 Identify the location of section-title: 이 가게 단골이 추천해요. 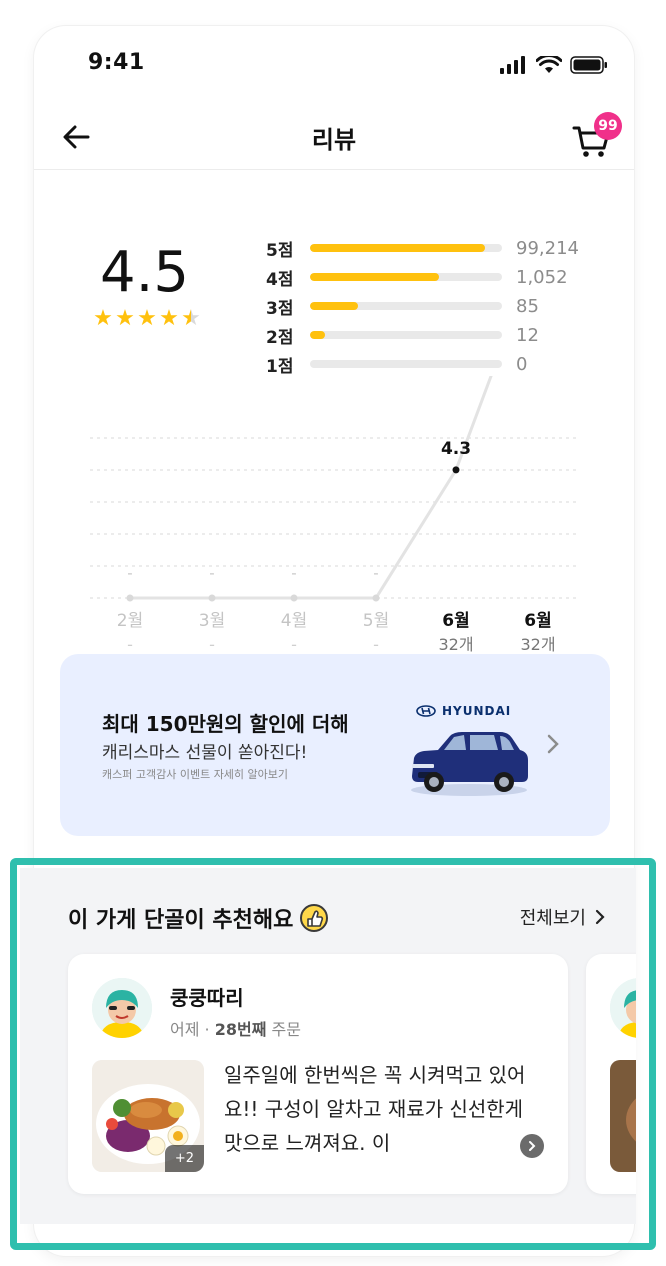
(198, 918).